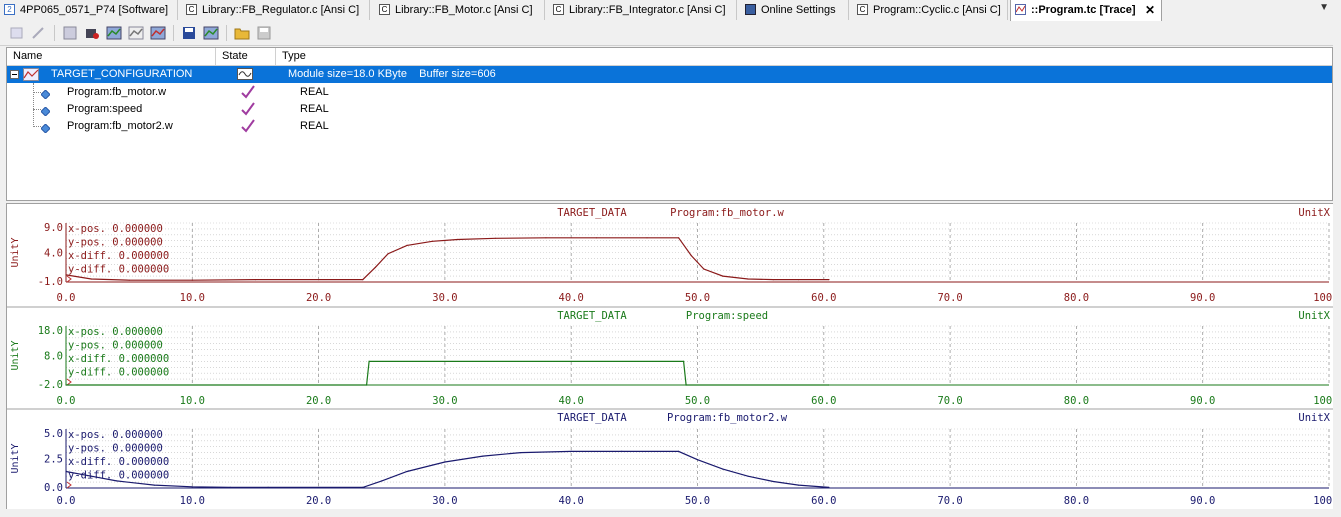 This screenshot has width=1341, height=517. Describe the element at coordinates (1324, 7) in the screenshot. I see `tab-overflow-dropdown-icon: ▼` at that location.